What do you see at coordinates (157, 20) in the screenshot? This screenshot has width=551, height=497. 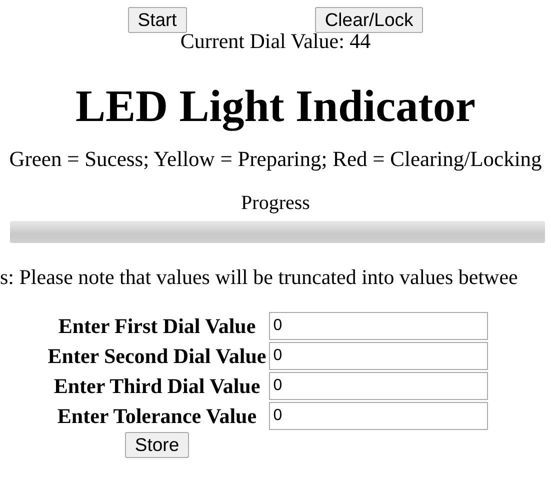 I see `start-button: Start` at bounding box center [157, 20].